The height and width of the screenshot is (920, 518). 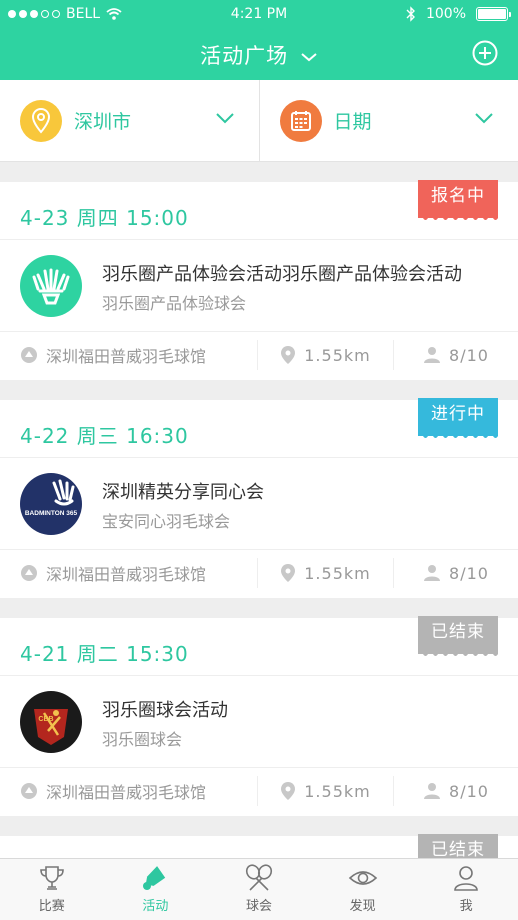 I want to click on city-selector: 活动广场, so click(x=259, y=55).